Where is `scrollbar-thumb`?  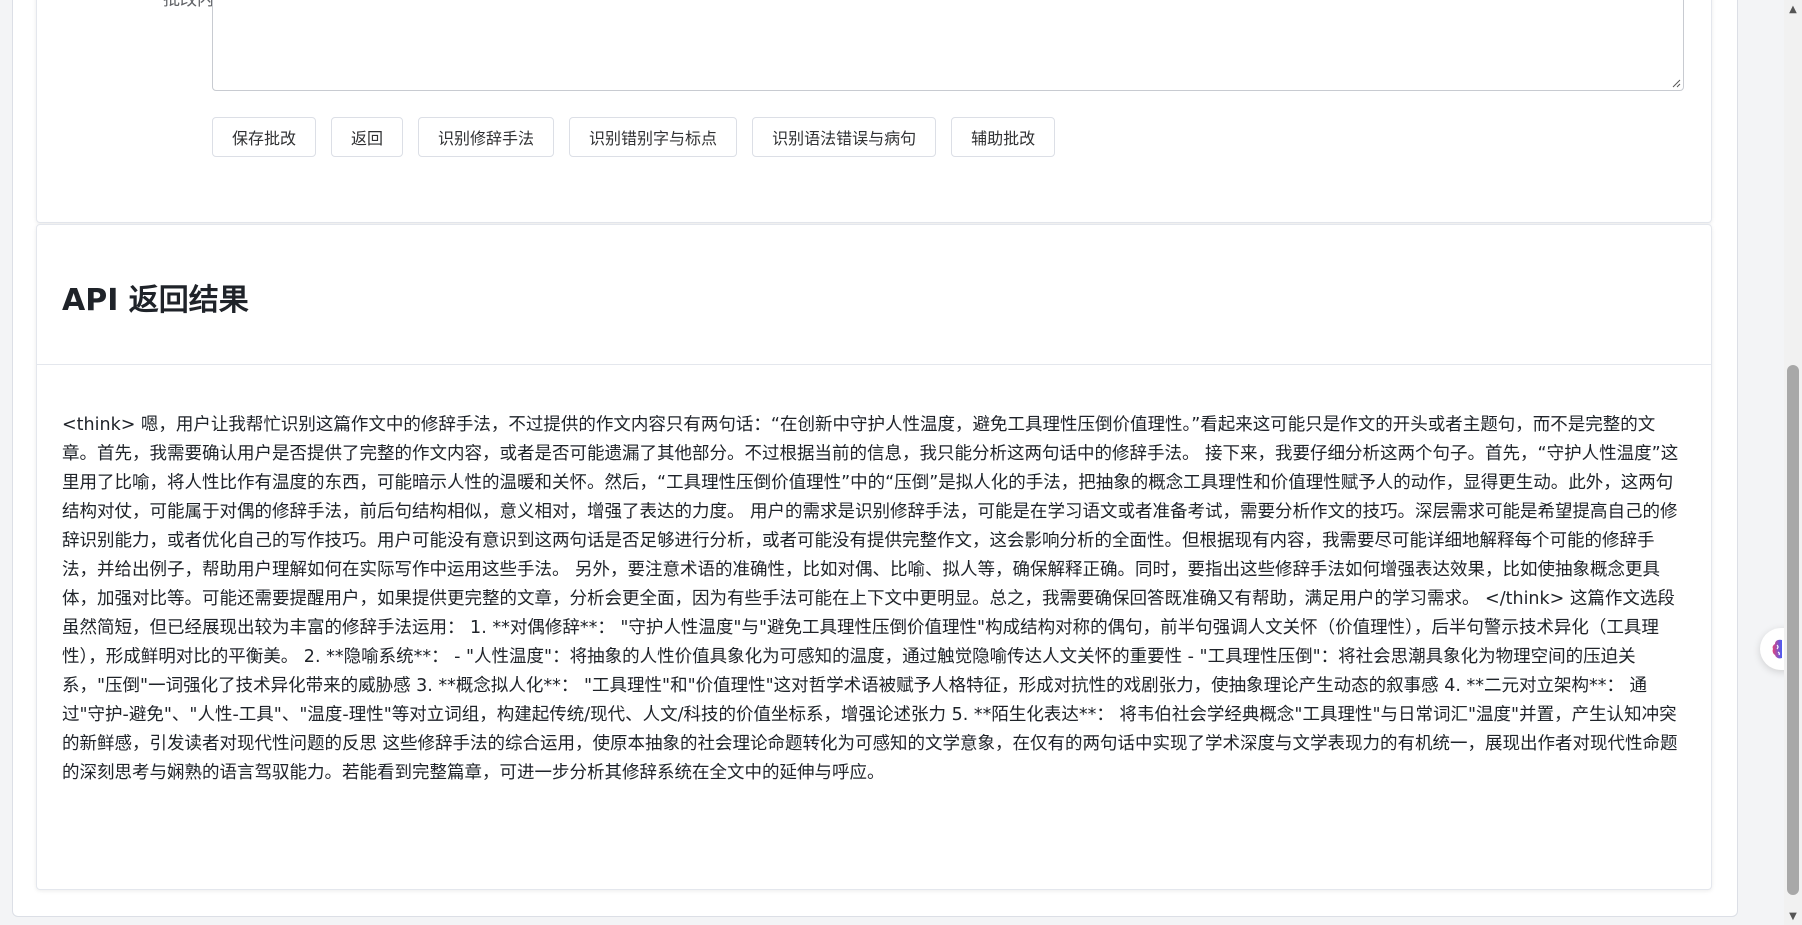
scrollbar-thumb is located at coordinates (1793, 630).